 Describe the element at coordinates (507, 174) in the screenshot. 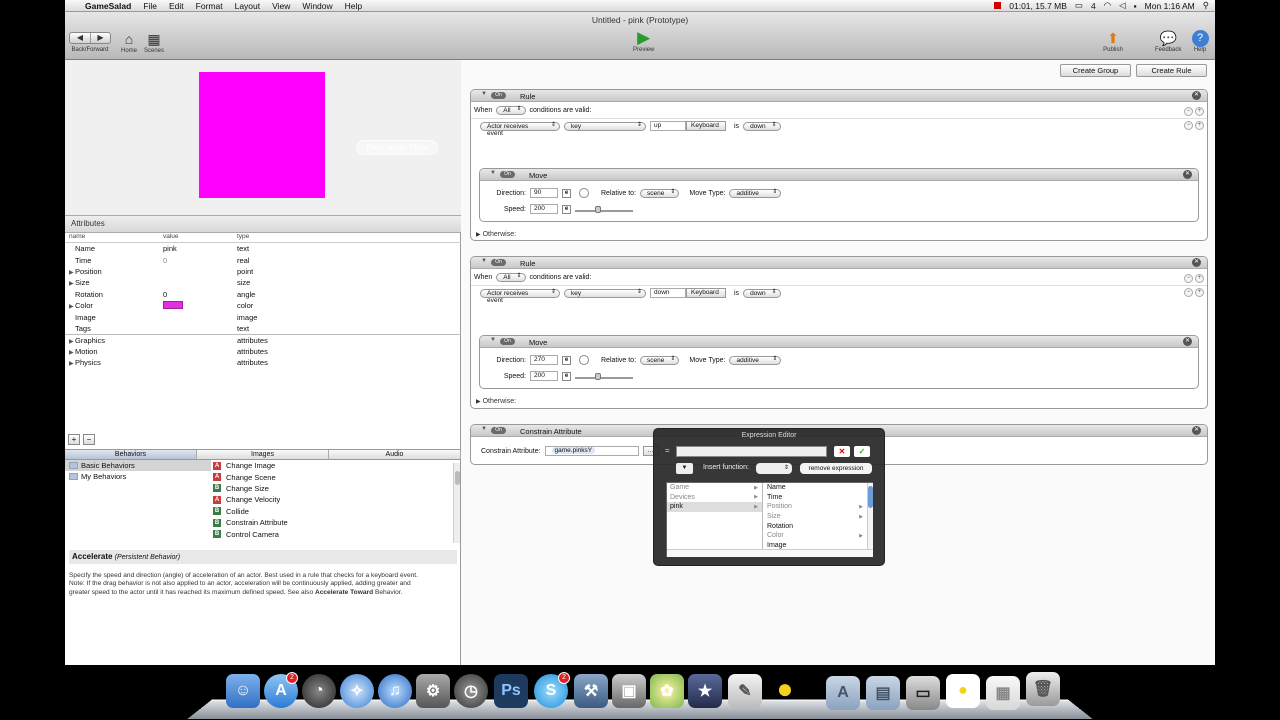

I see `on-toggle: On` at that location.